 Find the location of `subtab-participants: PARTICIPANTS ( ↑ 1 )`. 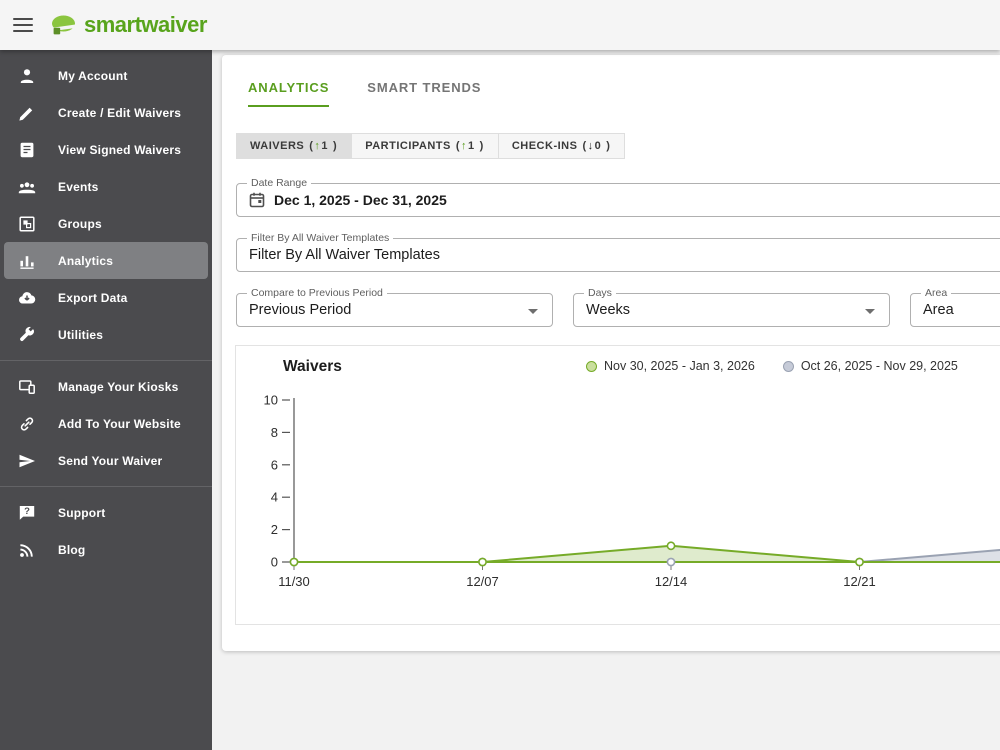

subtab-participants: PARTICIPANTS ( ↑ 1 ) is located at coordinates (425, 146).